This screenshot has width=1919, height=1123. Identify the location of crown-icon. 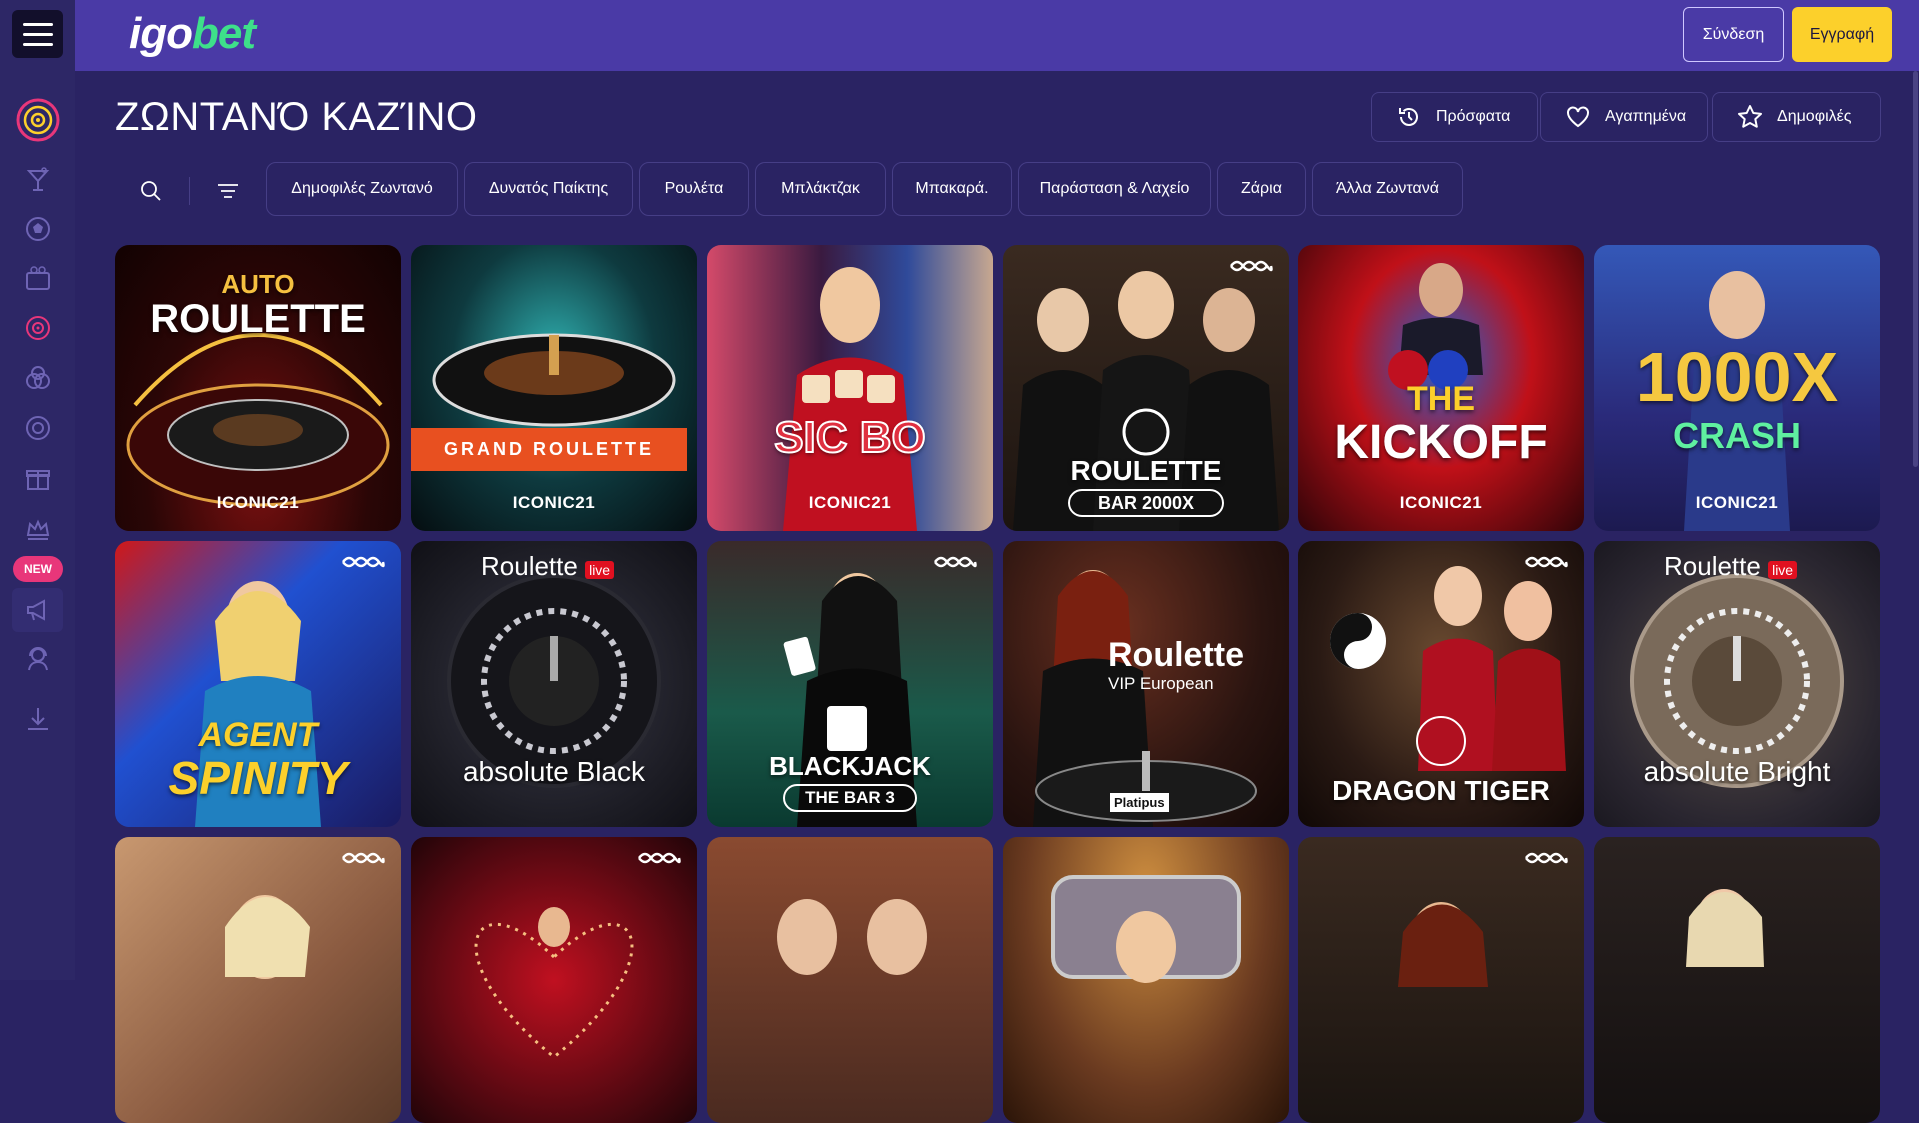
(37, 529).